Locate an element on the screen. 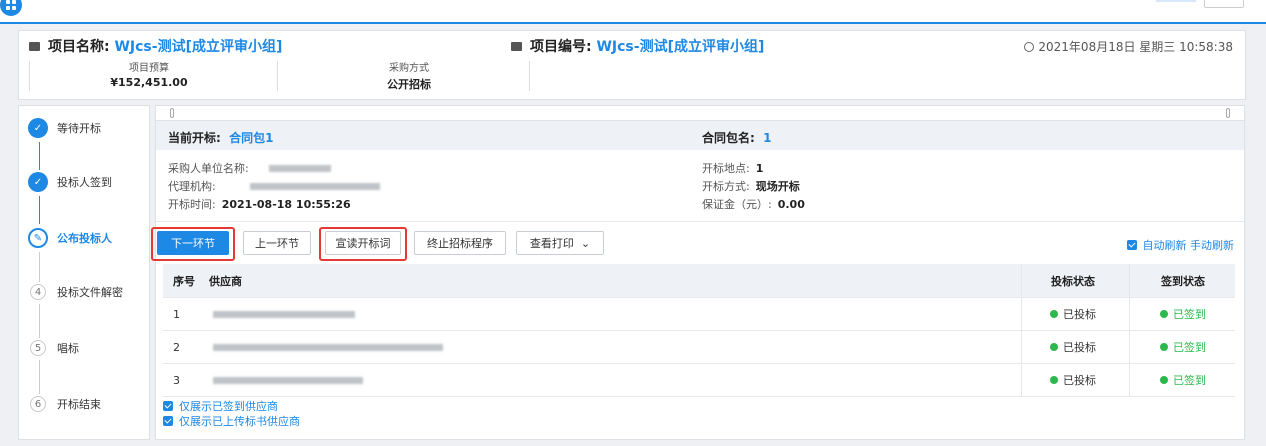 The image size is (1266, 446). manual-refresh-link: 手动刷新 is located at coordinates (1212, 245).